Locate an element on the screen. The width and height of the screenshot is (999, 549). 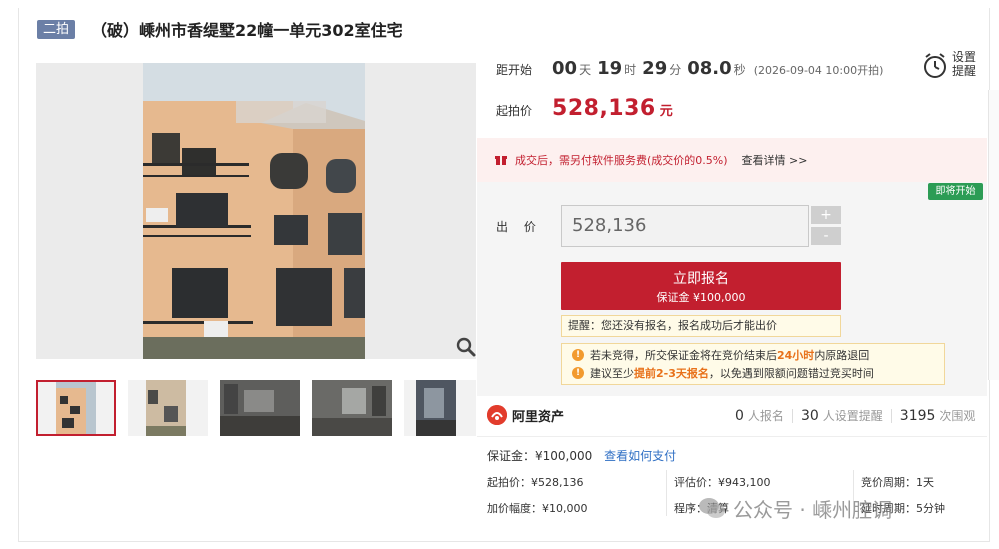
round-badge: 二拍 is located at coordinates (56, 29).